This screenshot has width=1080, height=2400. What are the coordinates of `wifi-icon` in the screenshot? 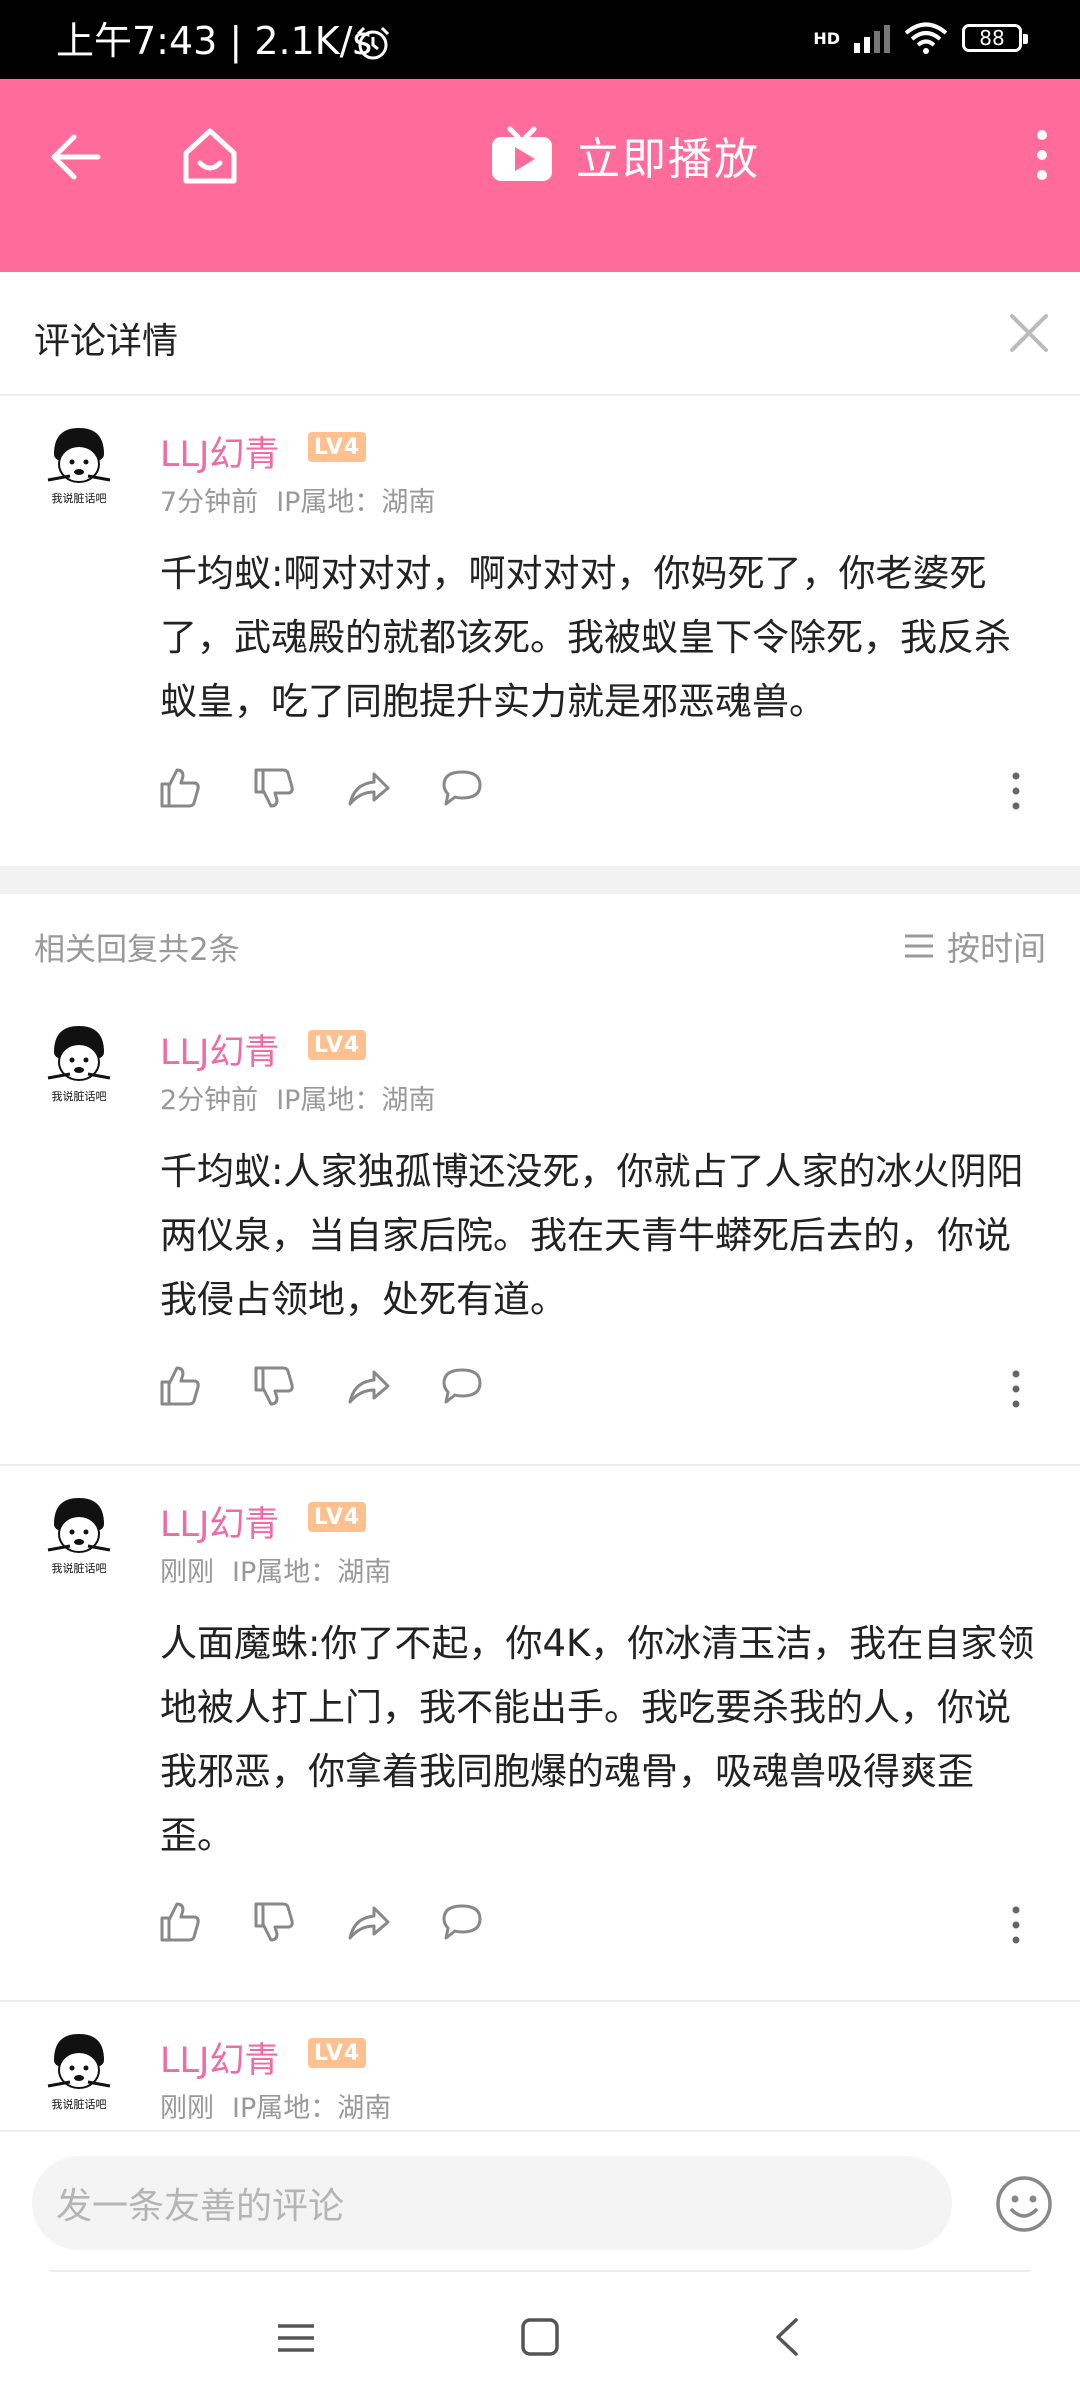 It's located at (926, 38).